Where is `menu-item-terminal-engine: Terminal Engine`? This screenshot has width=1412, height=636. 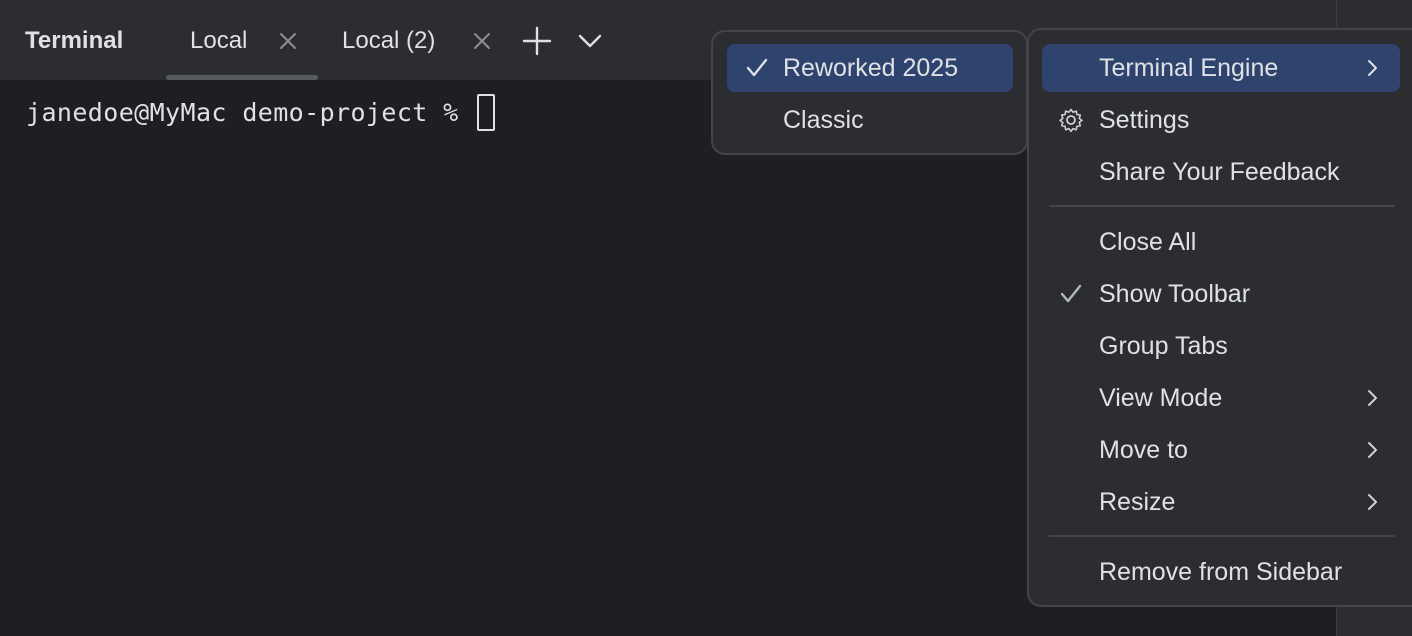
menu-item-terminal-engine: Terminal Engine is located at coordinates (1221, 68).